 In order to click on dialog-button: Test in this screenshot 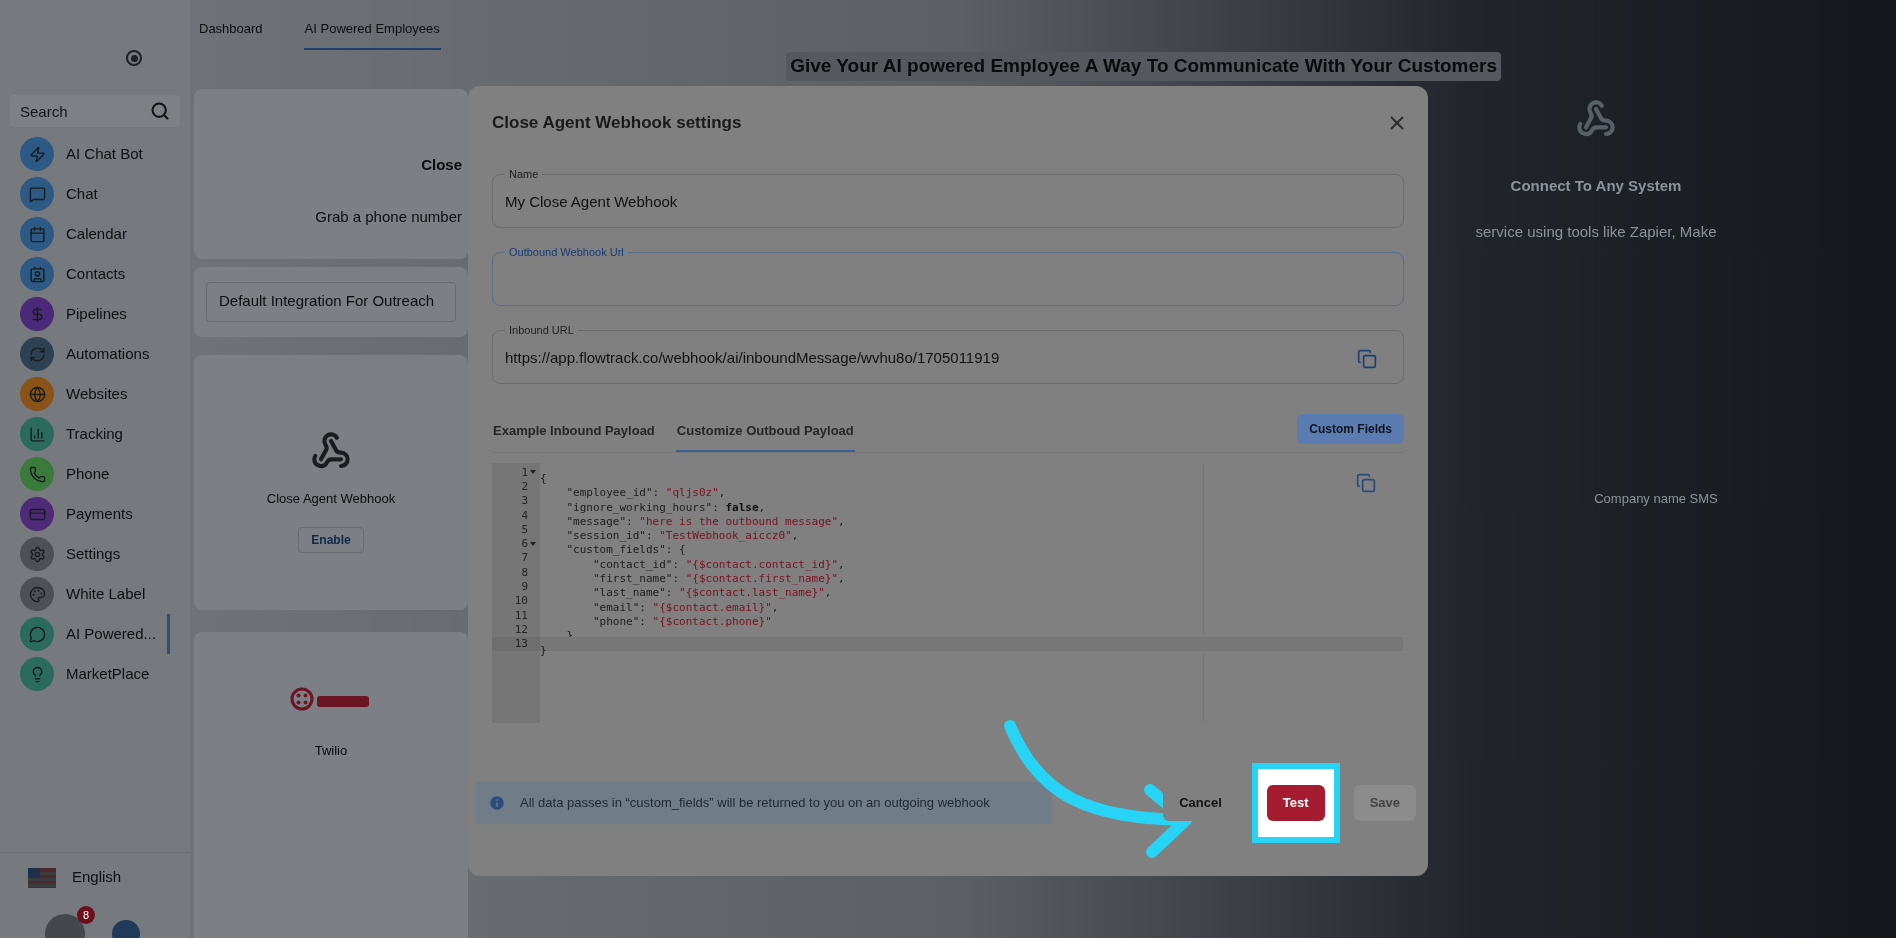, I will do `click(1295, 803)`.